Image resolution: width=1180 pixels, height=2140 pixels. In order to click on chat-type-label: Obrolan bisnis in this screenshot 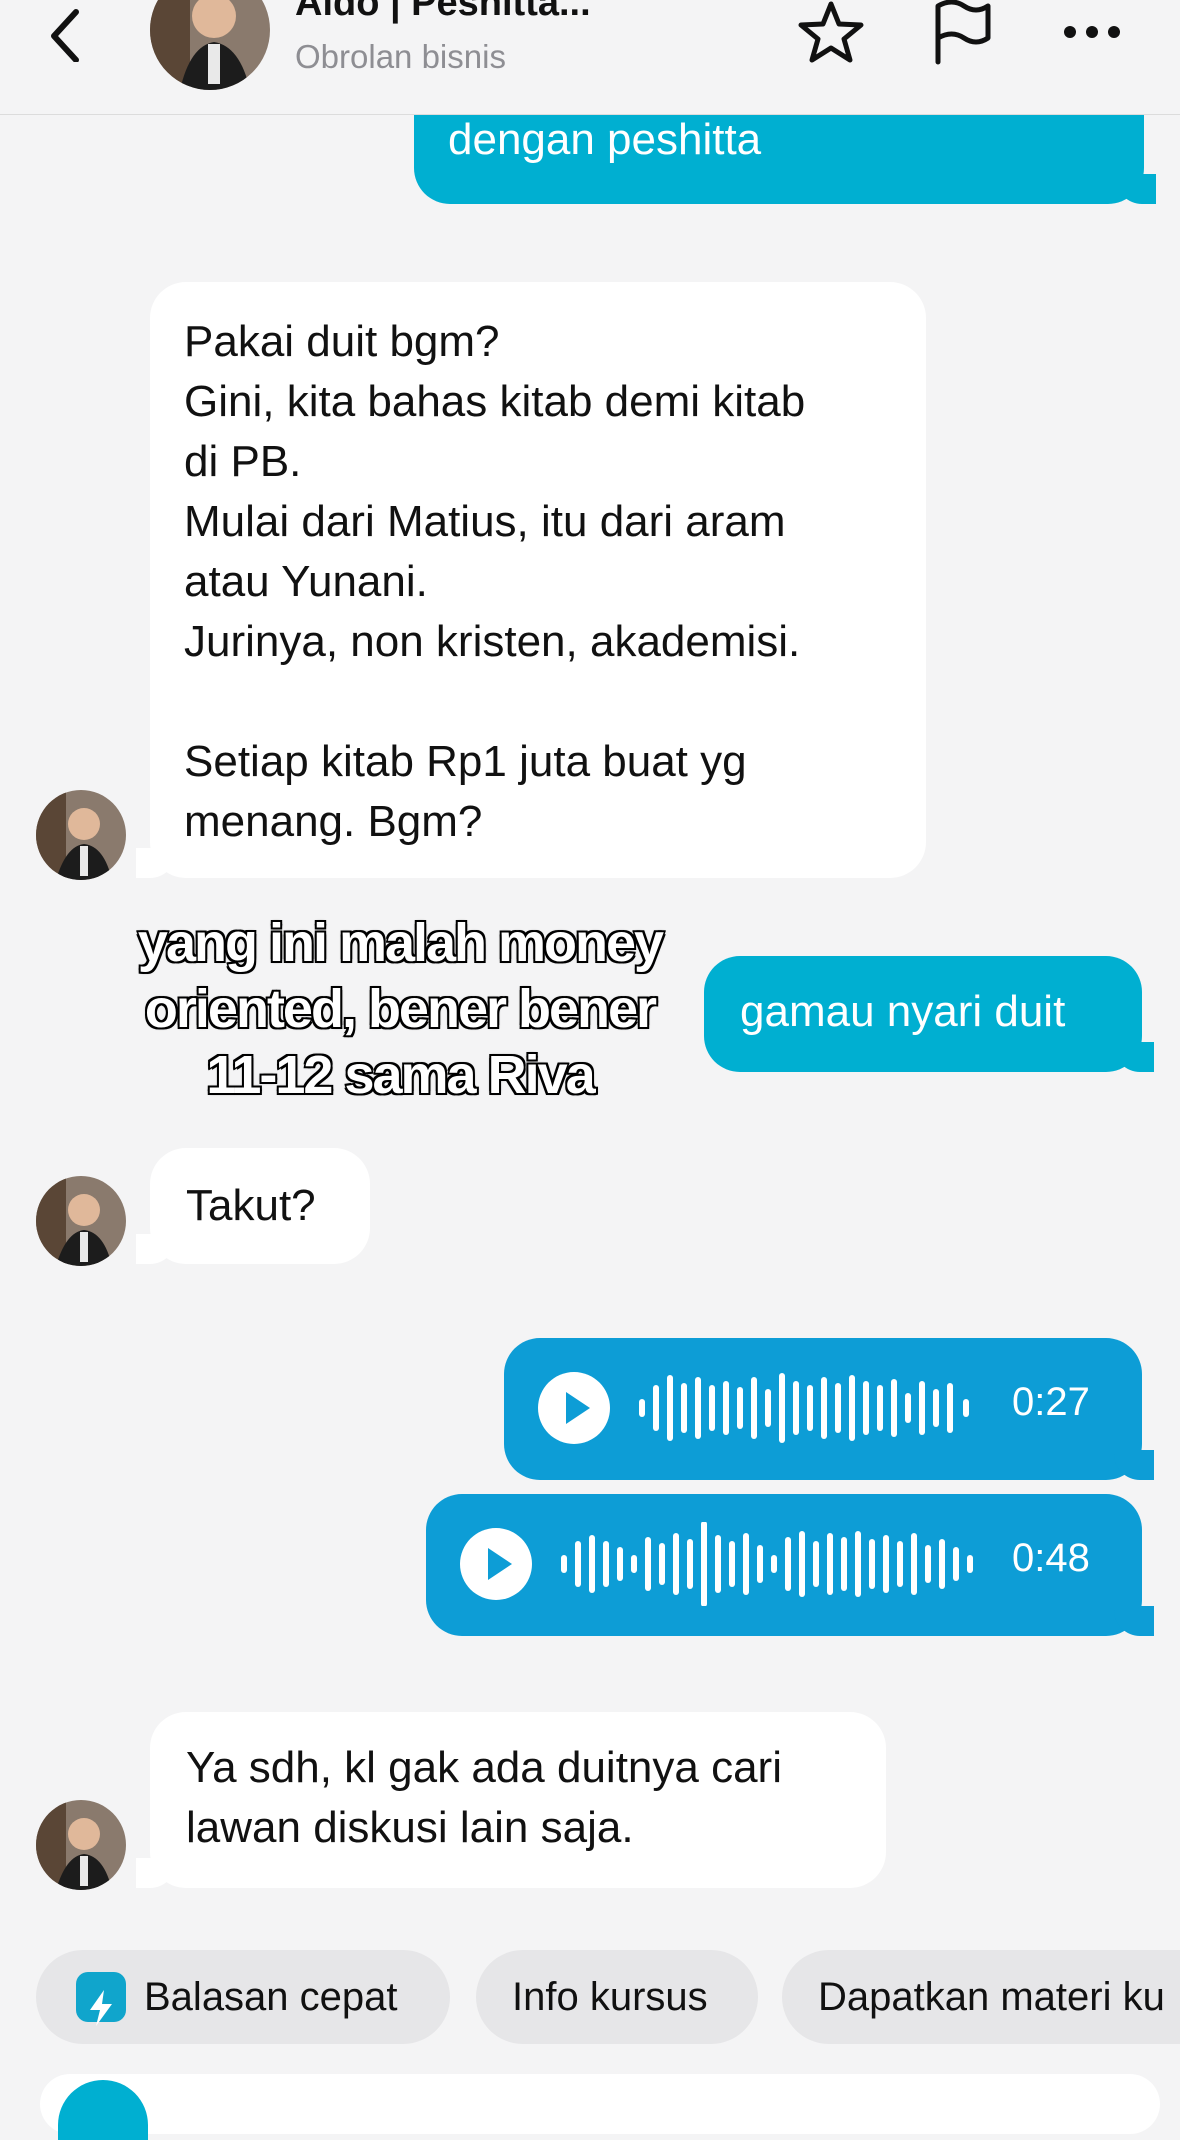, I will do `click(400, 56)`.